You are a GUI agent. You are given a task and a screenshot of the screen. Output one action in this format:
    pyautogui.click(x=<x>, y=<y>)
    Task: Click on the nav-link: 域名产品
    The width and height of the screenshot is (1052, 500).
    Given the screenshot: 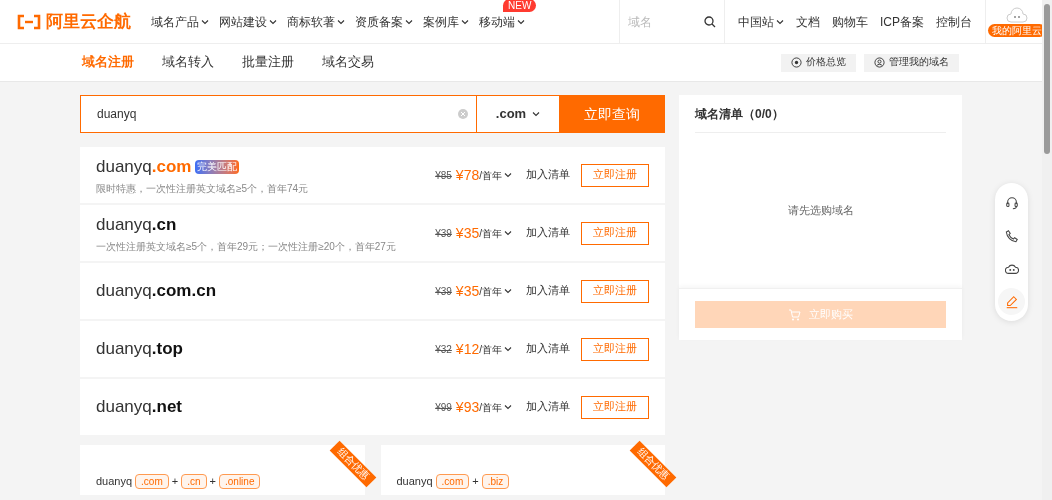 What is the action you would take?
    pyautogui.click(x=180, y=21)
    